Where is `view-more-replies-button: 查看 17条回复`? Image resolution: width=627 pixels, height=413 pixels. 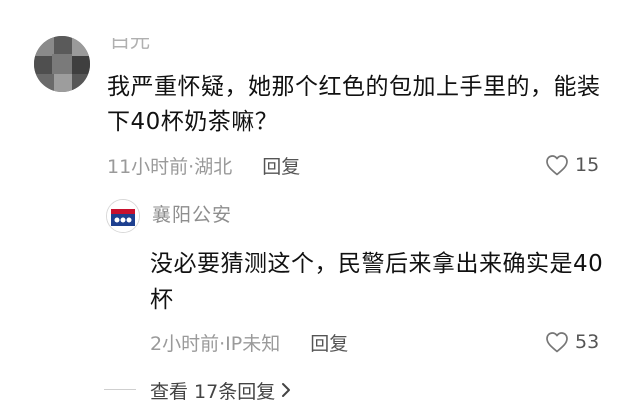
view-more-replies-button: 查看 17条回复 is located at coordinates (221, 390).